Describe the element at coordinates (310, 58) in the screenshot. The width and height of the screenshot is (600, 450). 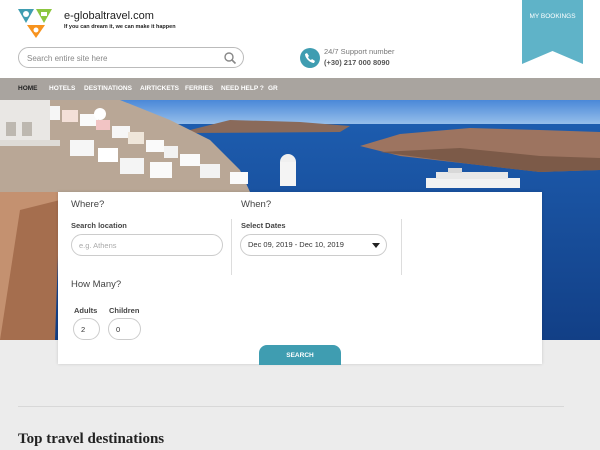
I see `phone-icon` at that location.